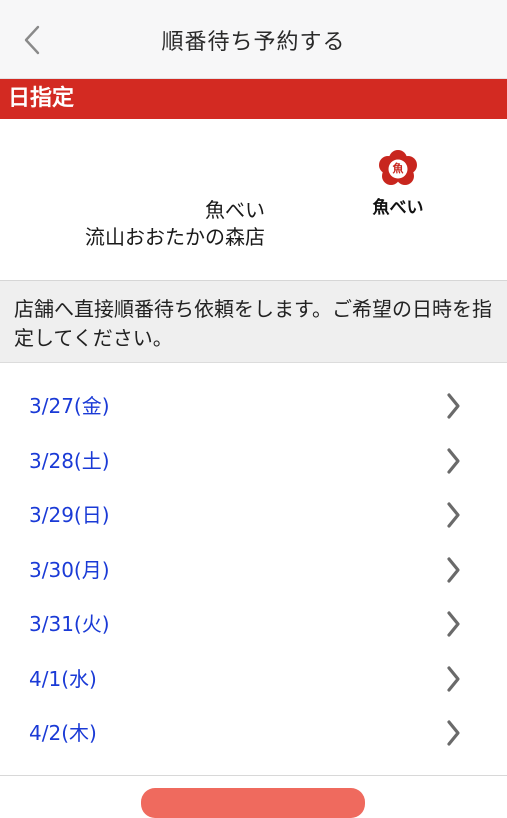 The width and height of the screenshot is (507, 818). I want to click on date-label: 3/30(月), so click(69, 569).